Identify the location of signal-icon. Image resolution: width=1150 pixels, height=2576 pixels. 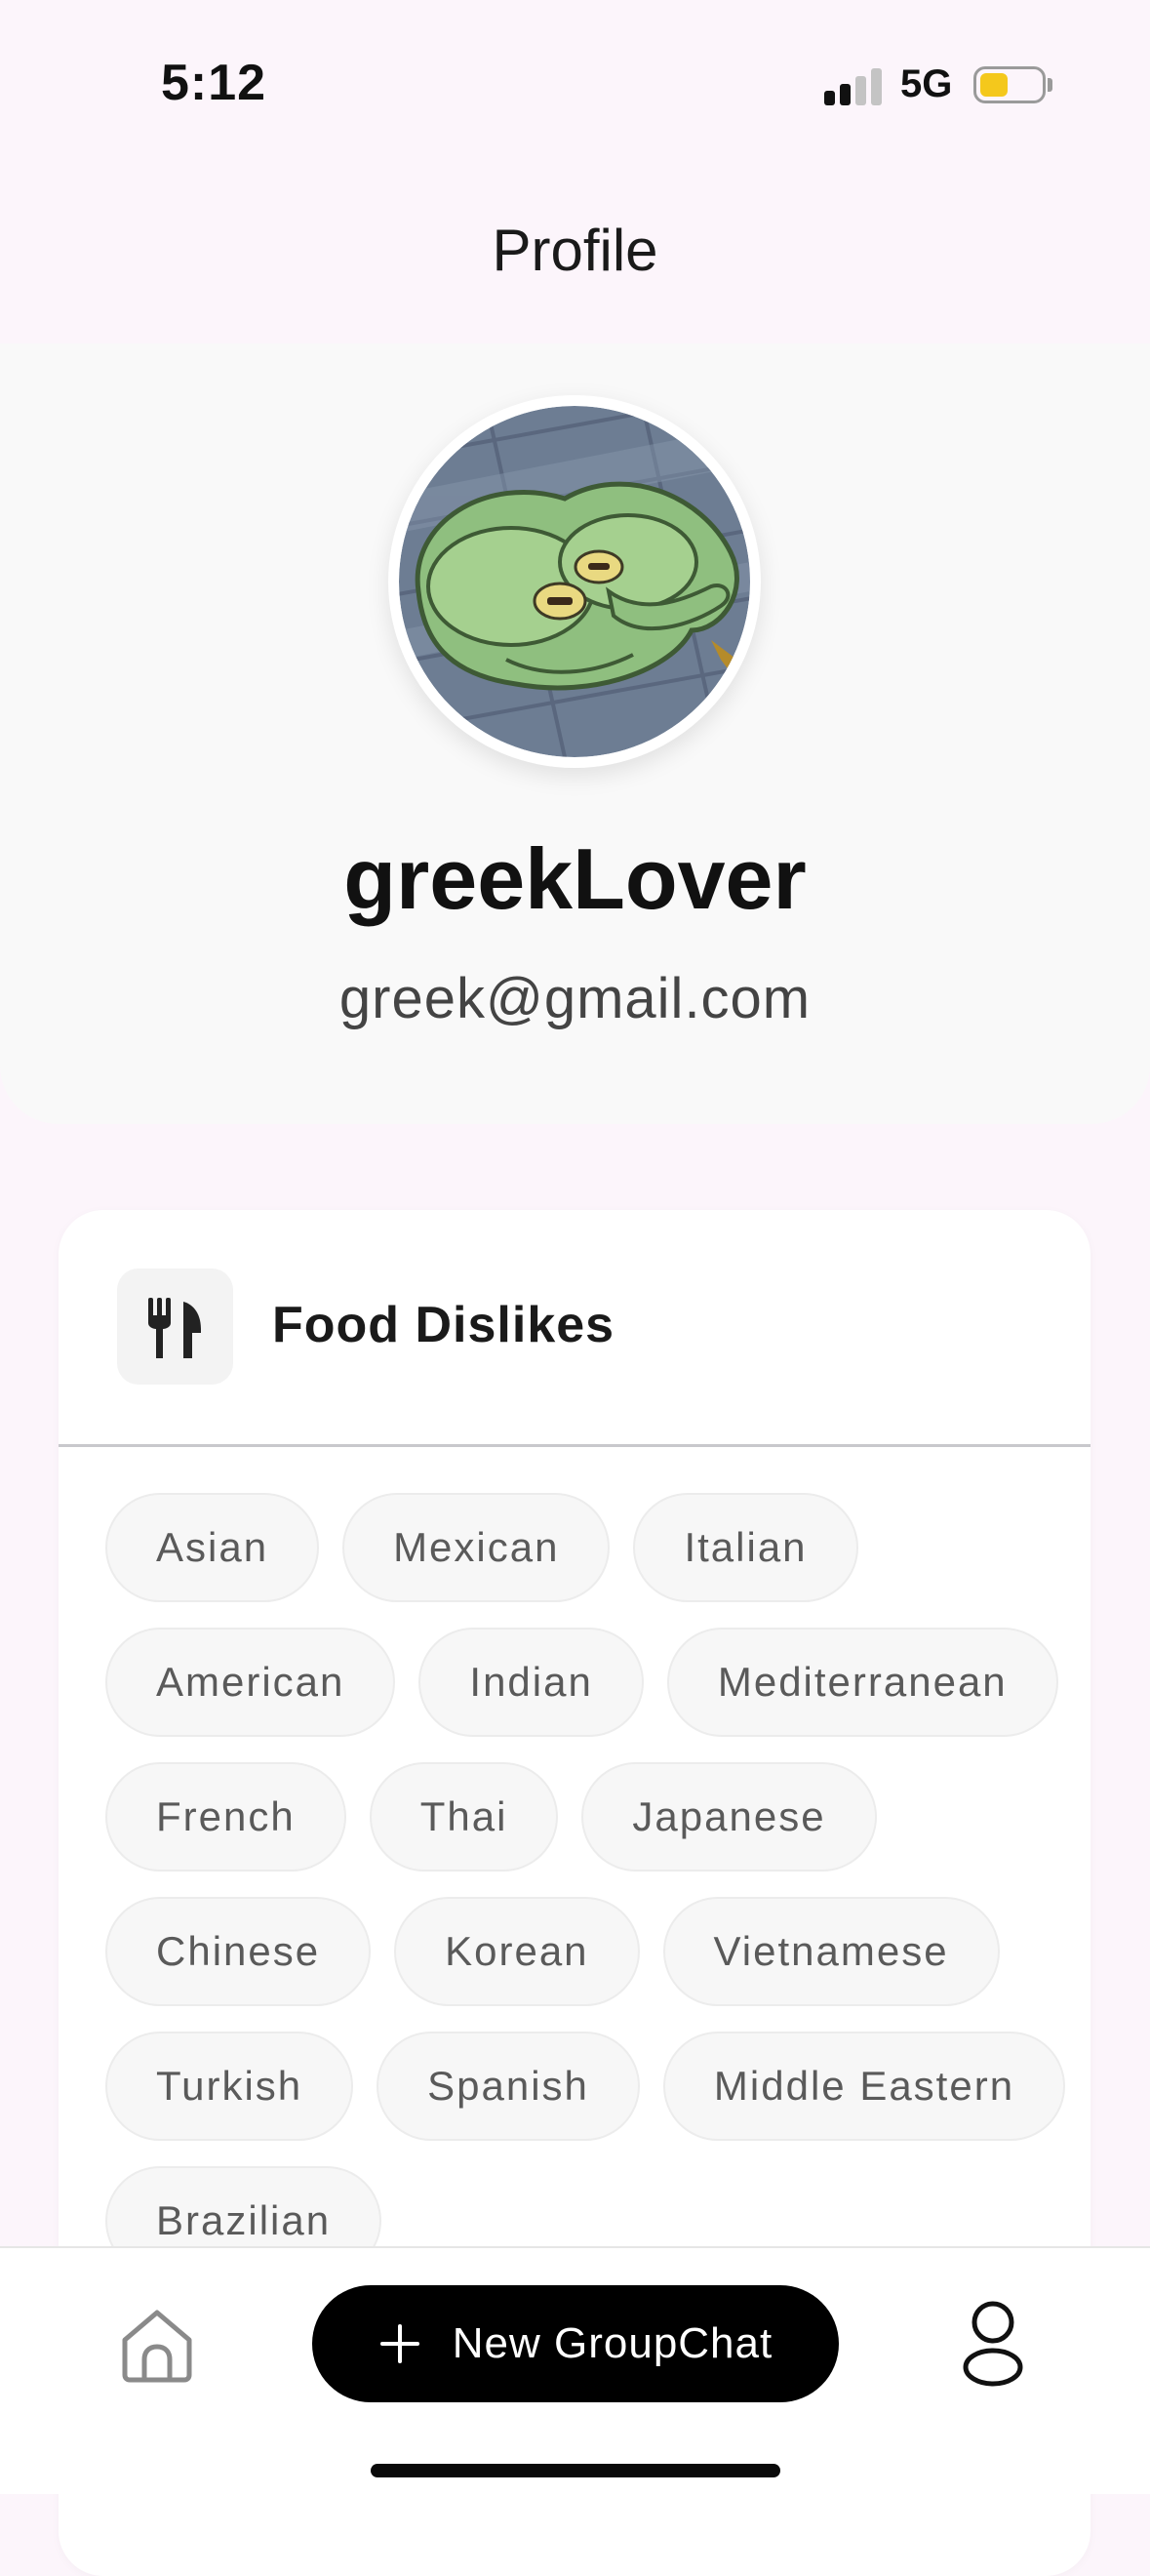
(853, 86).